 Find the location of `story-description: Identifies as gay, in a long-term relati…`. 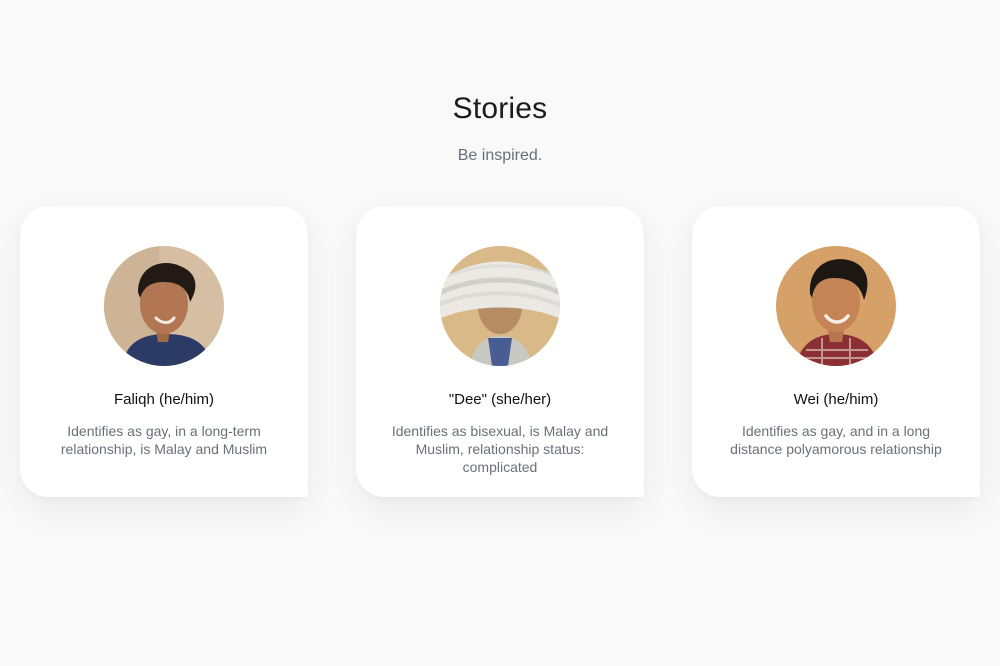

story-description: Identifies as gay, in a long-term relati… is located at coordinates (164, 440).